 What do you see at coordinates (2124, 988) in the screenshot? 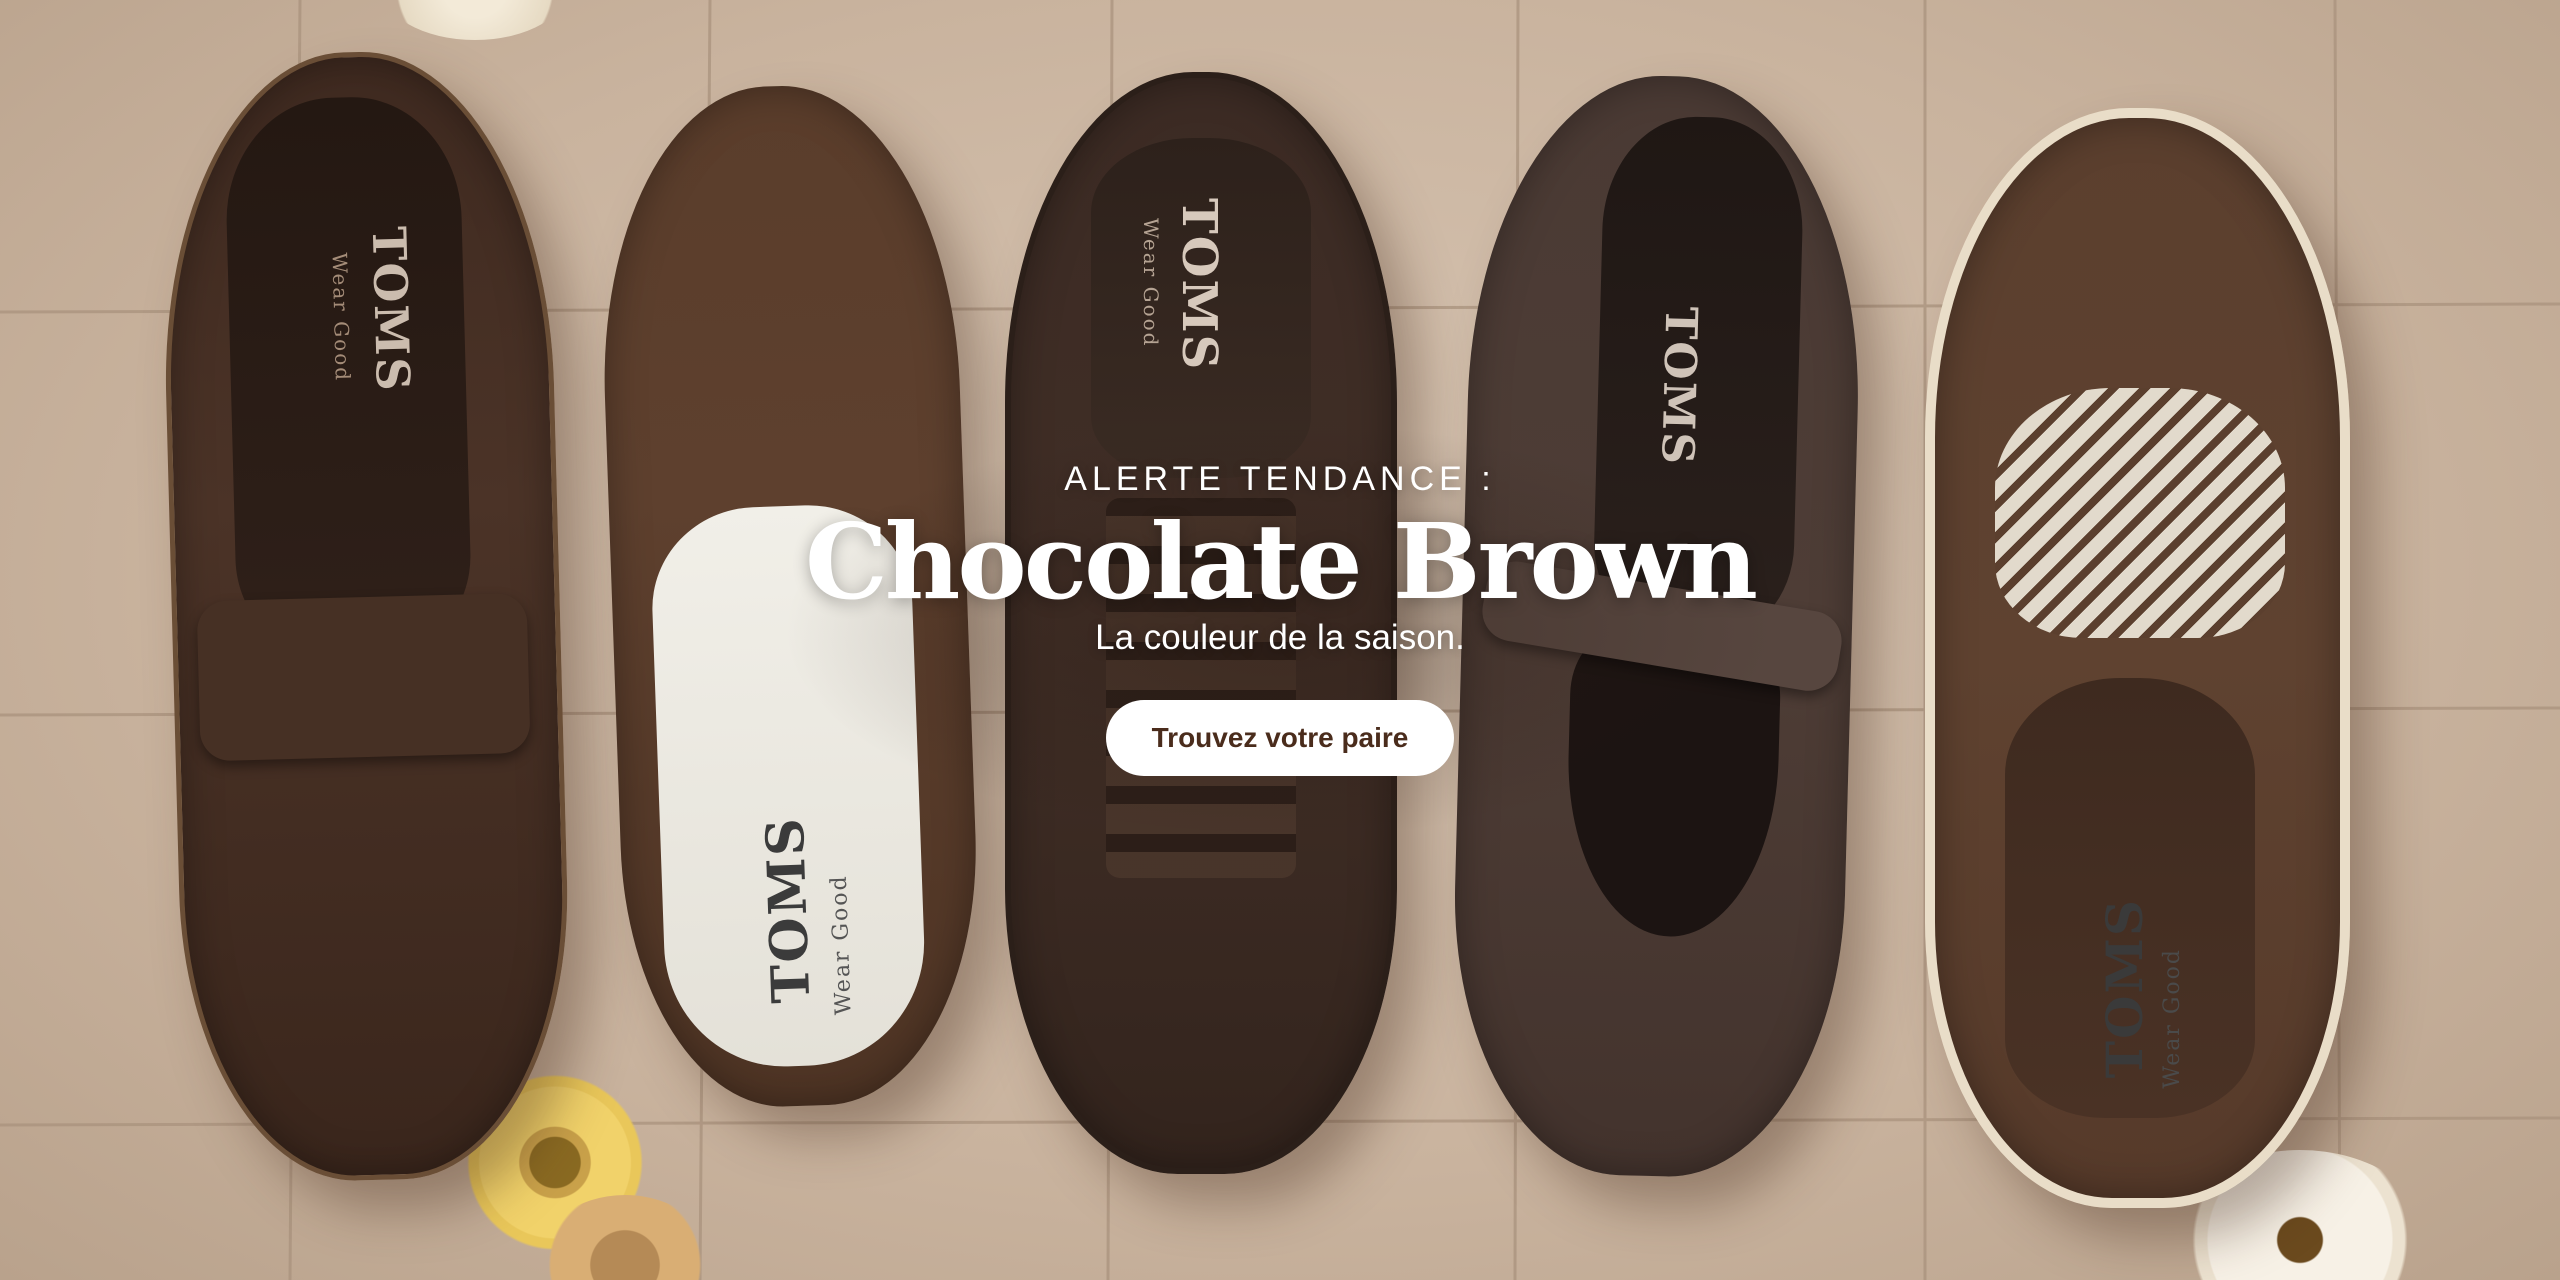
I see `espadrille-brand-logo: TOMS` at bounding box center [2124, 988].